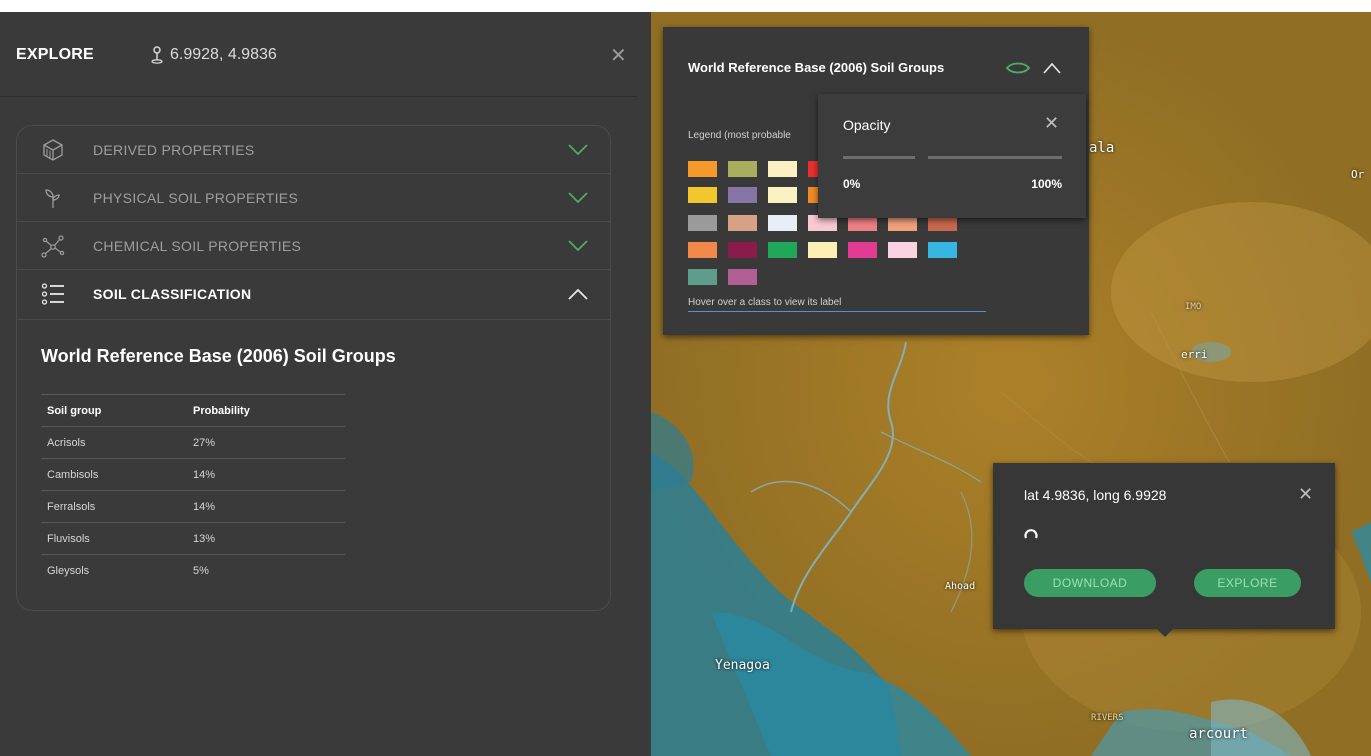  What do you see at coordinates (313, 150) in the screenshot?
I see `accordion-derived-properties: DERIVED PROPERTIES` at bounding box center [313, 150].